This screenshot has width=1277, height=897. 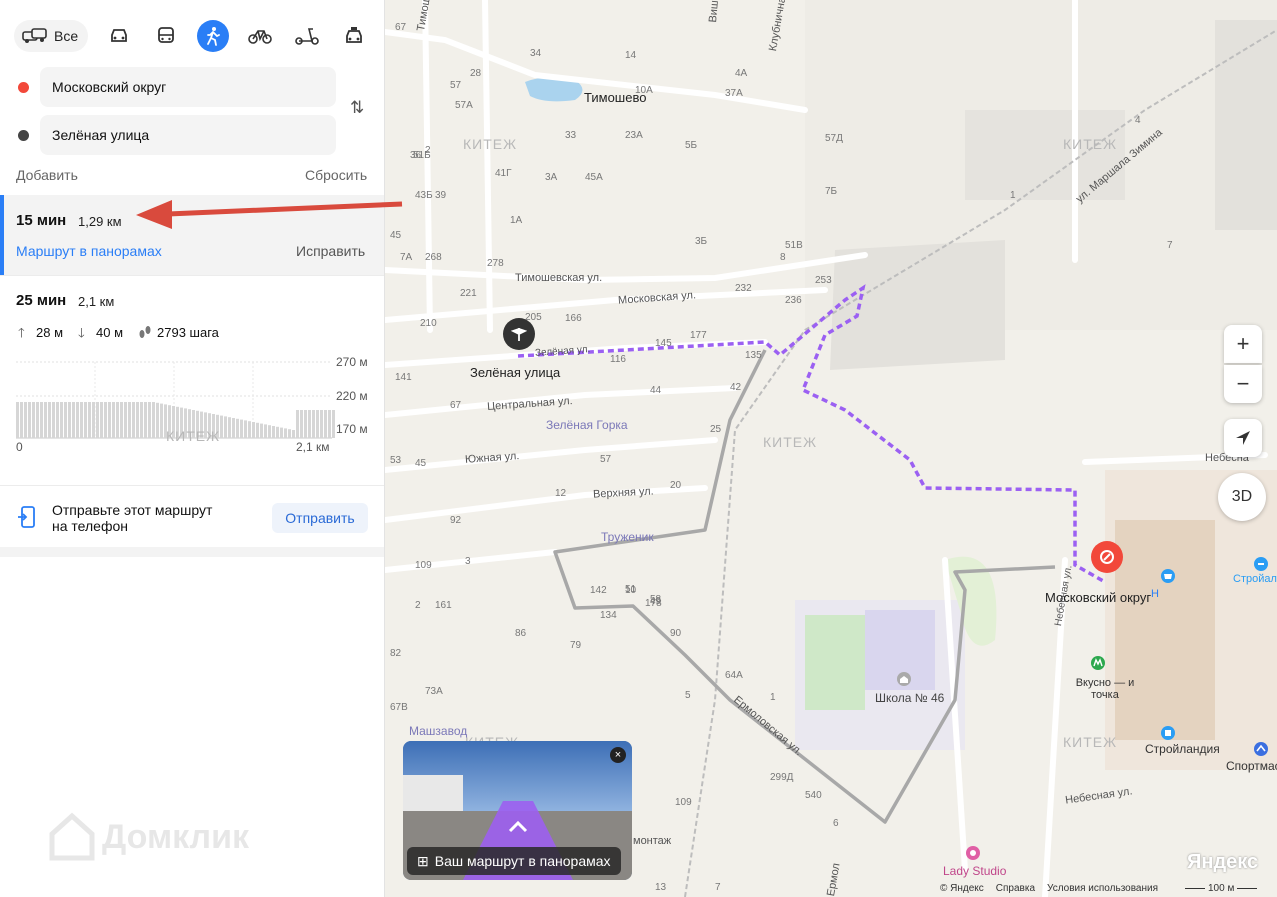 I want to click on map-label-mashzavod: Машзавод, so click(x=438, y=731).